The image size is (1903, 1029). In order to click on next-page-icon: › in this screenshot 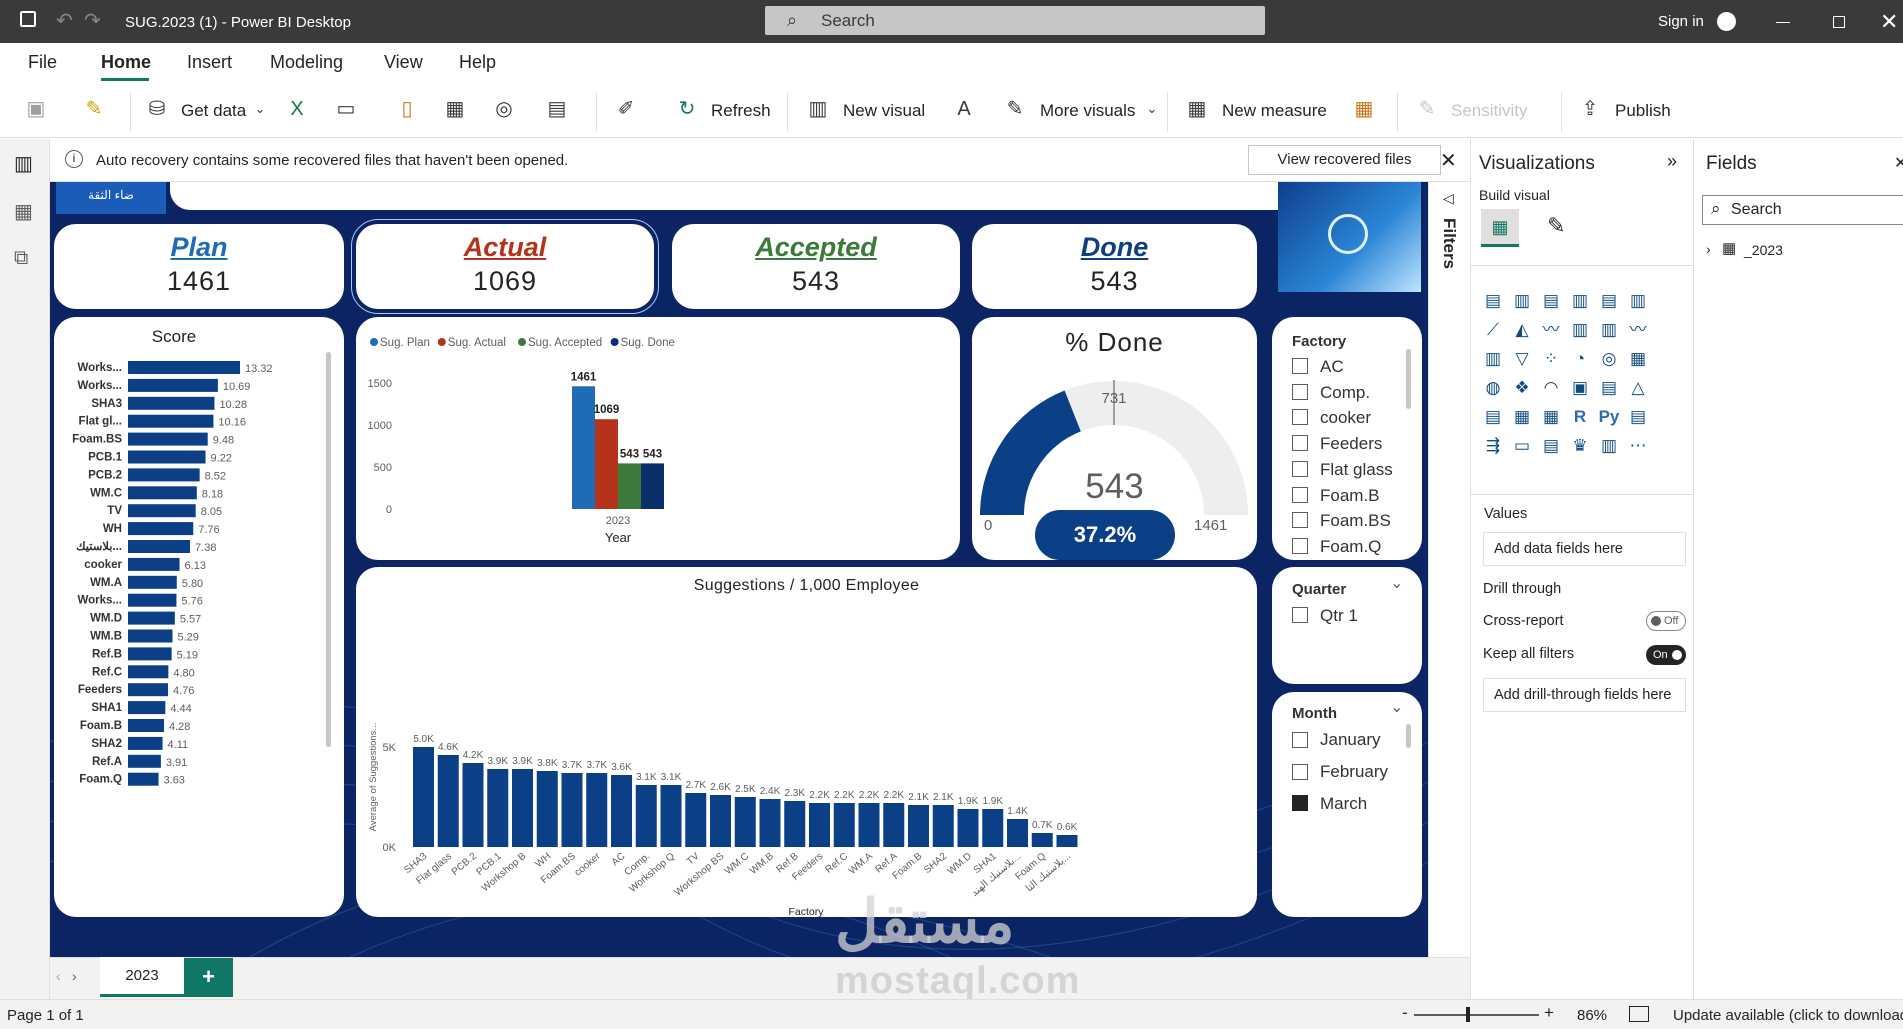, I will do `click(74, 976)`.